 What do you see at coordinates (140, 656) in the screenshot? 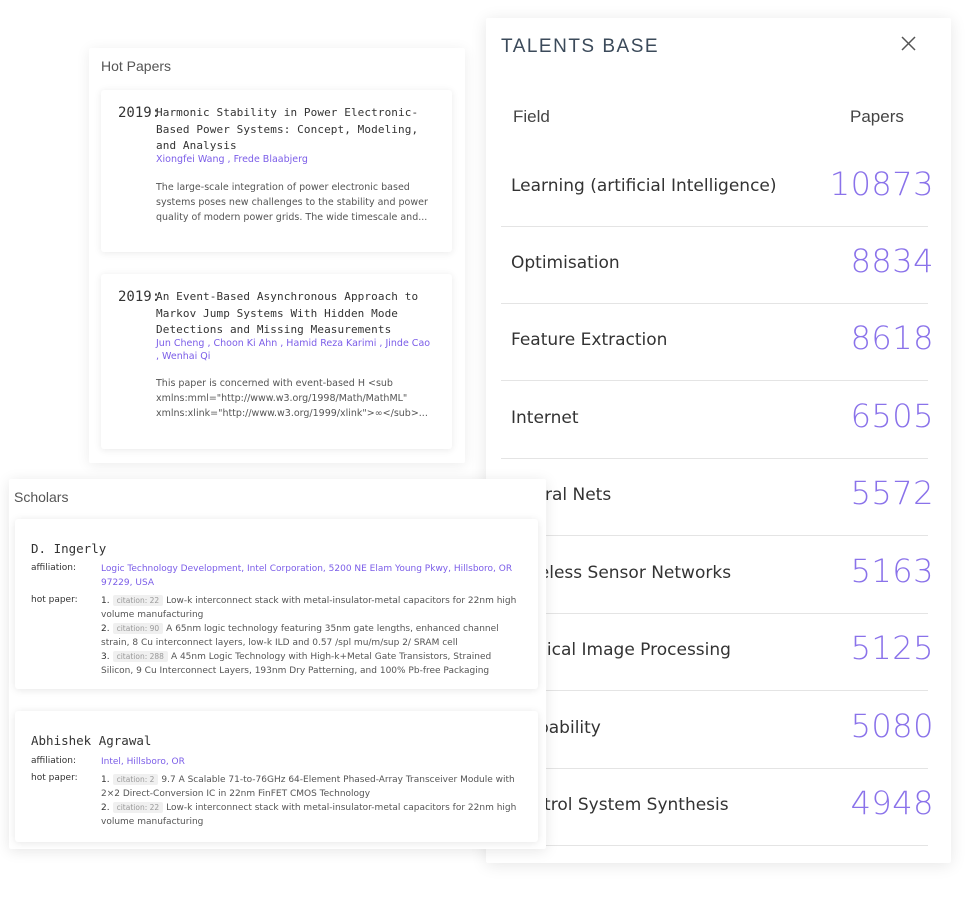
I see `citation-badge: citation: 288` at bounding box center [140, 656].